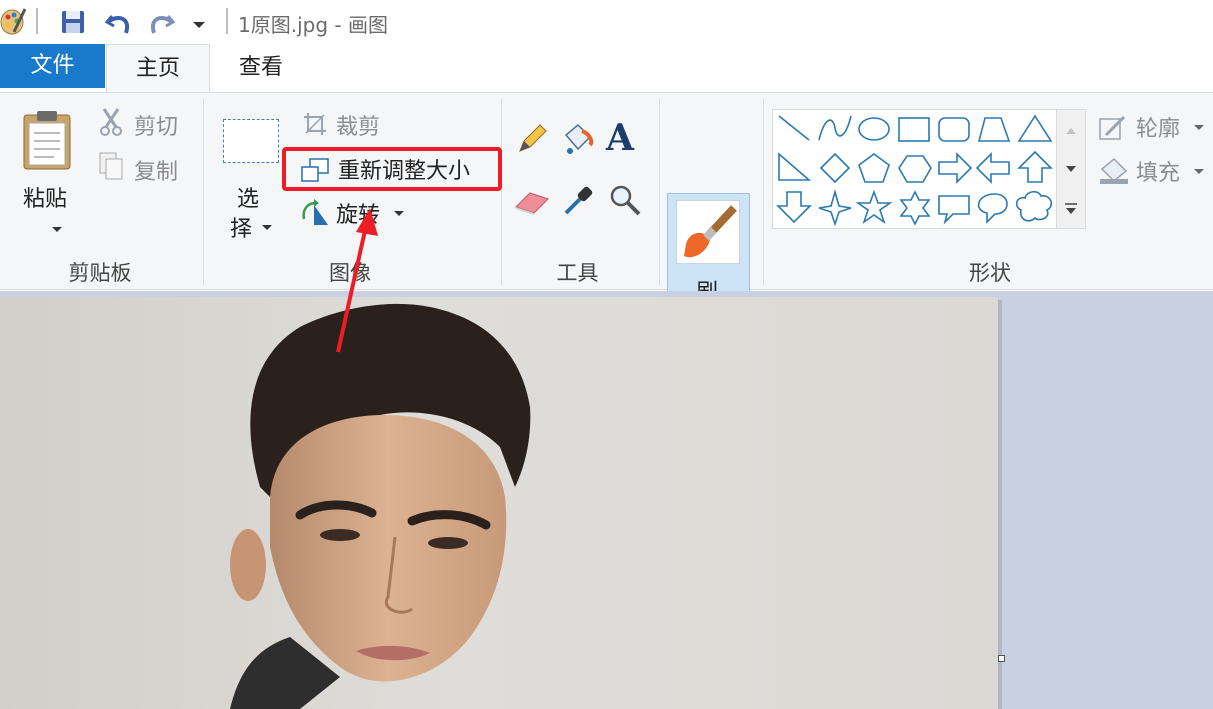  What do you see at coordinates (532, 139) in the screenshot?
I see `pencil-icon` at bounding box center [532, 139].